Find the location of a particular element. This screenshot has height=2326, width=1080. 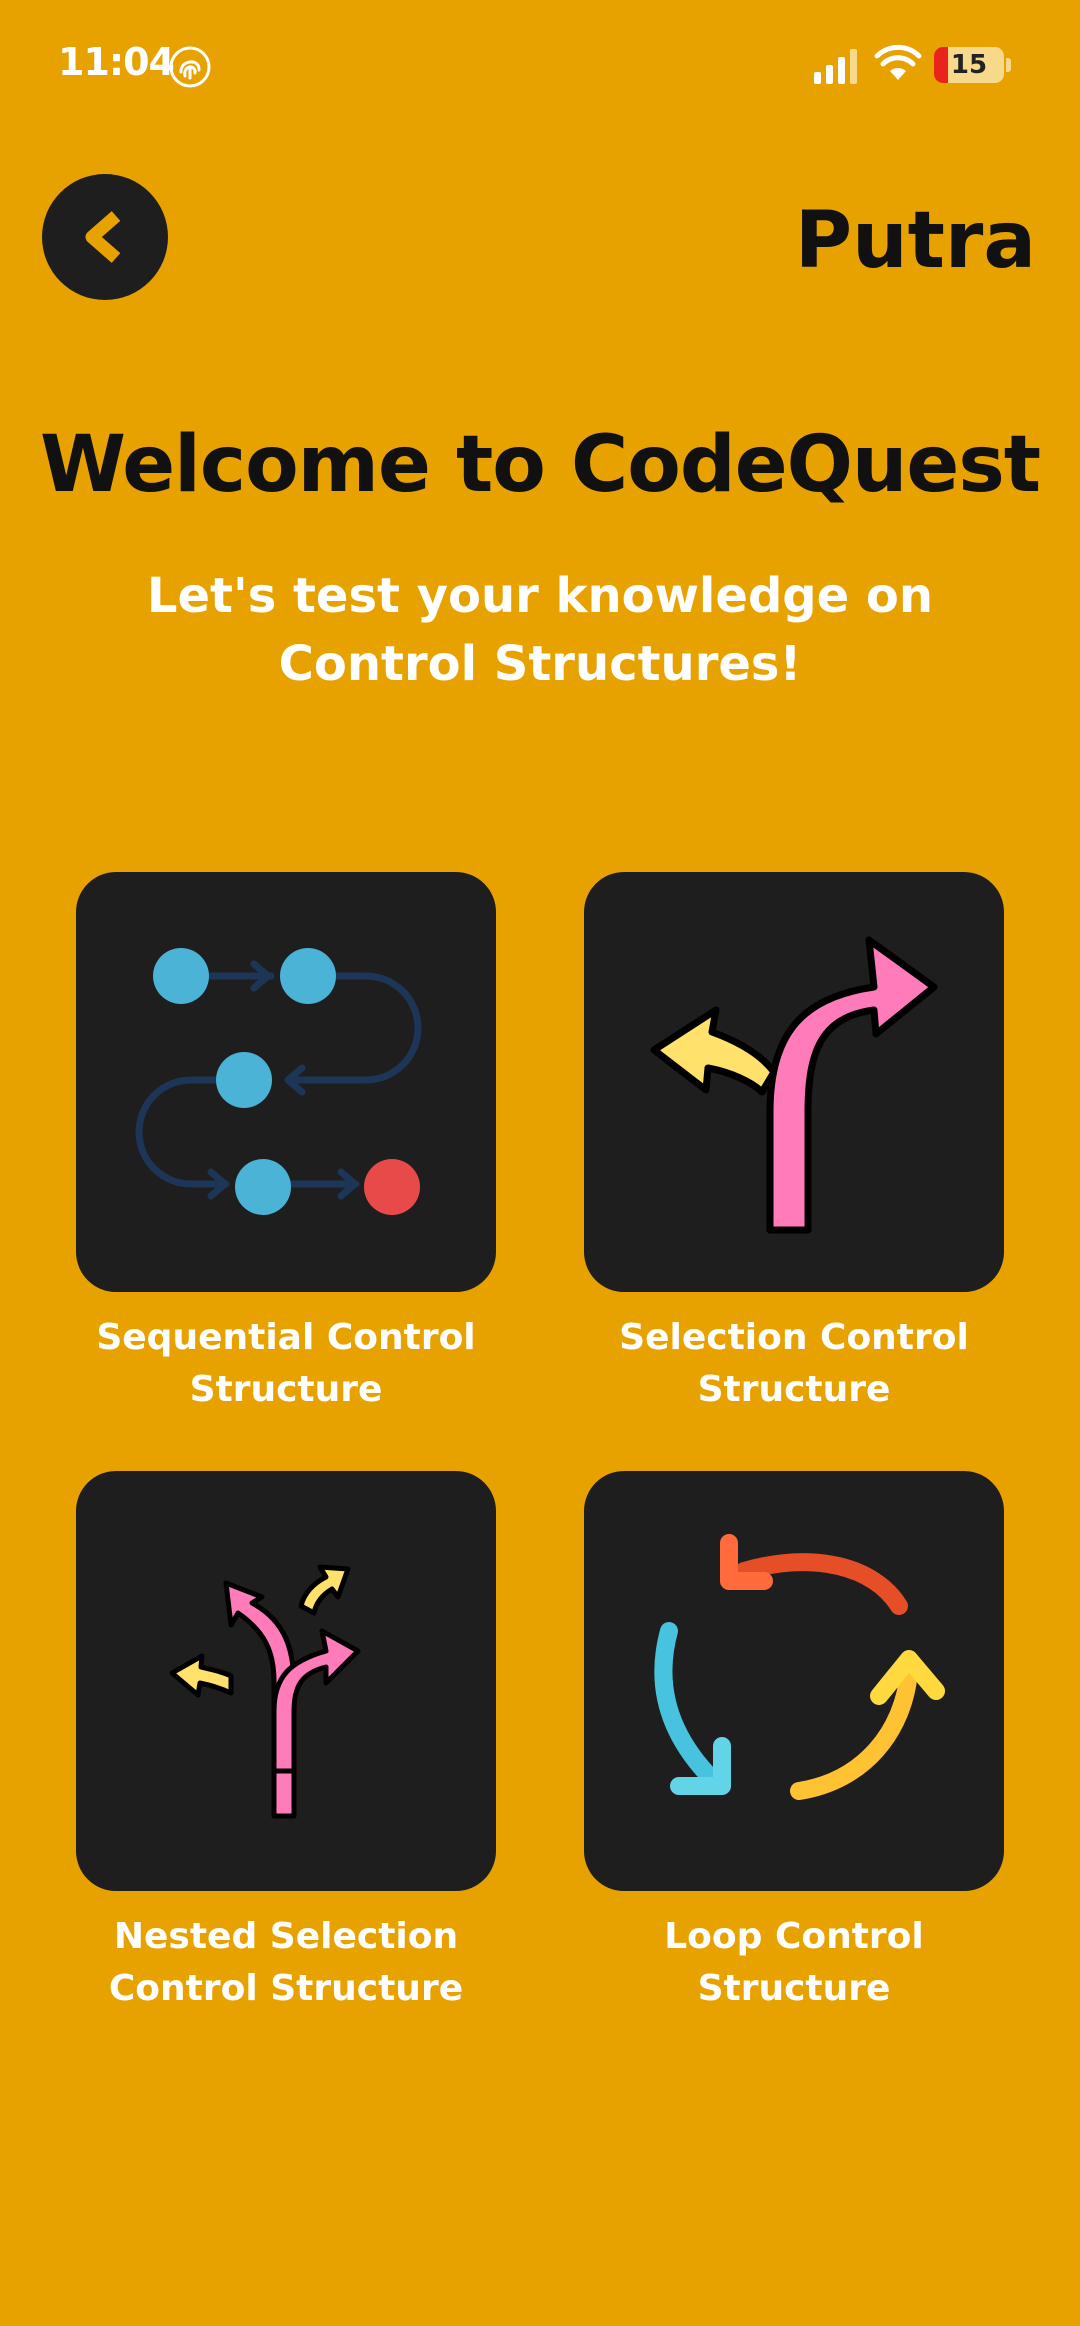

cycle-arrows-icon is located at coordinates (799, 1667).